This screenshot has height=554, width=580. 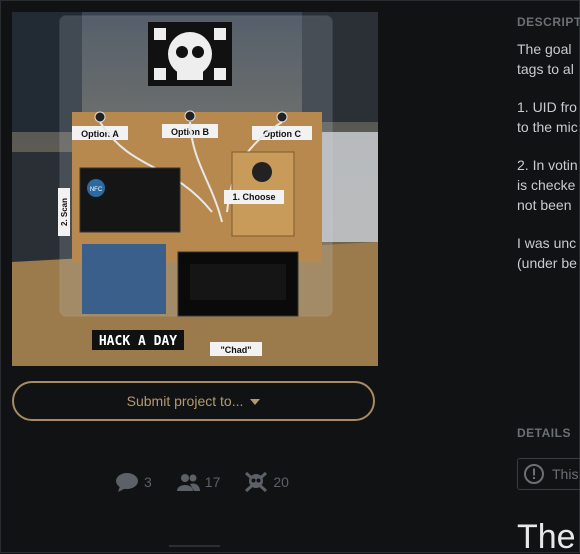 I want to click on section-title: The, so click(x=546, y=536).